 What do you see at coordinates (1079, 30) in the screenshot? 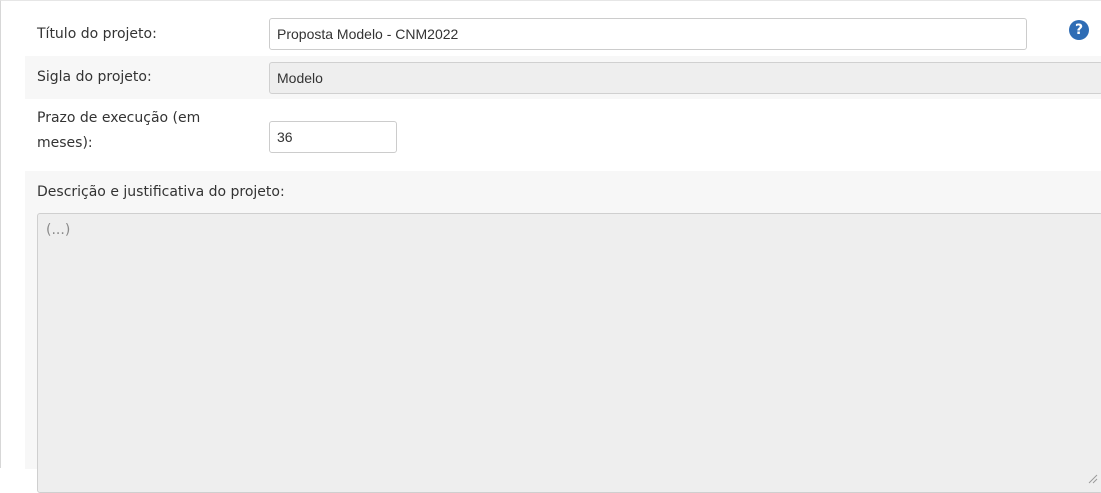
I see `help-question-icon: ?` at bounding box center [1079, 30].